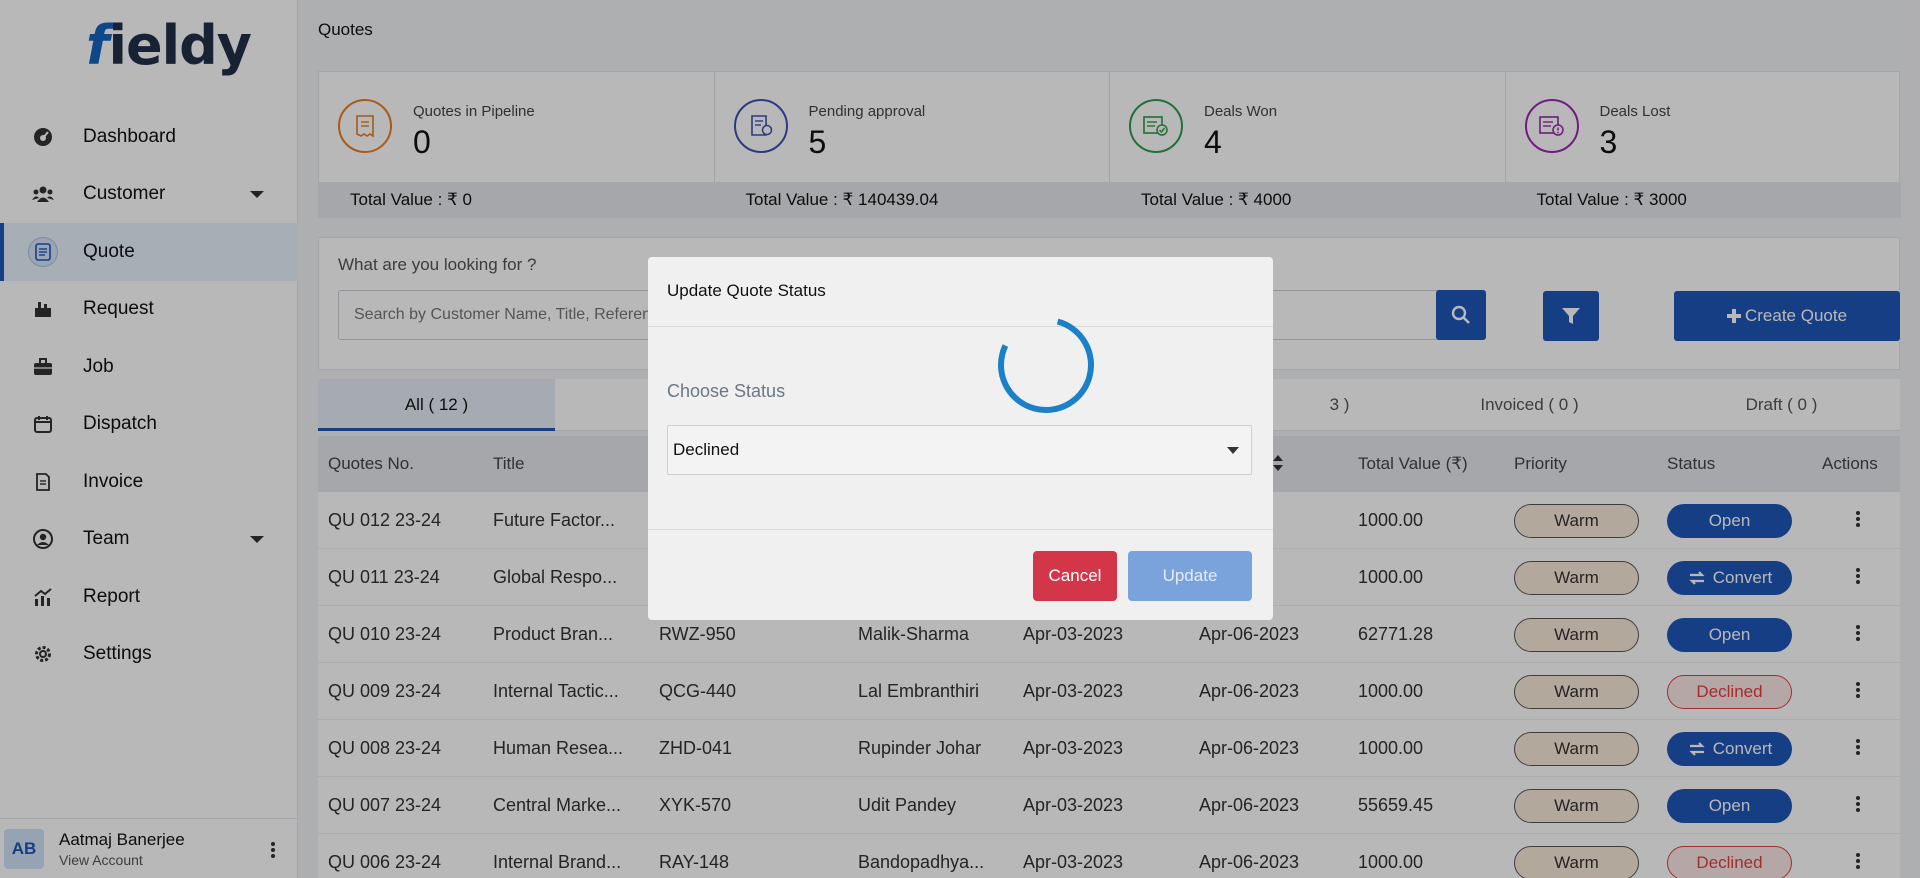 The height and width of the screenshot is (878, 1920). I want to click on update-button: Update, so click(1190, 576).